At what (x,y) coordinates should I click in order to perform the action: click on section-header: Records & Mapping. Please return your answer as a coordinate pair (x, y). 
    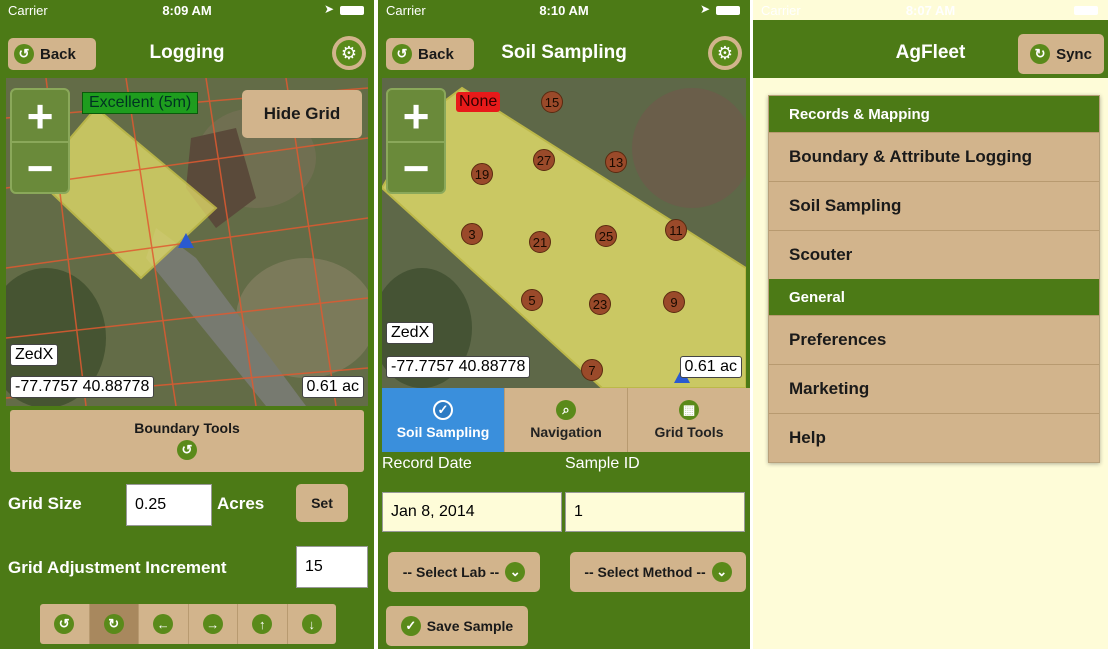
    Looking at the image, I should click on (934, 114).